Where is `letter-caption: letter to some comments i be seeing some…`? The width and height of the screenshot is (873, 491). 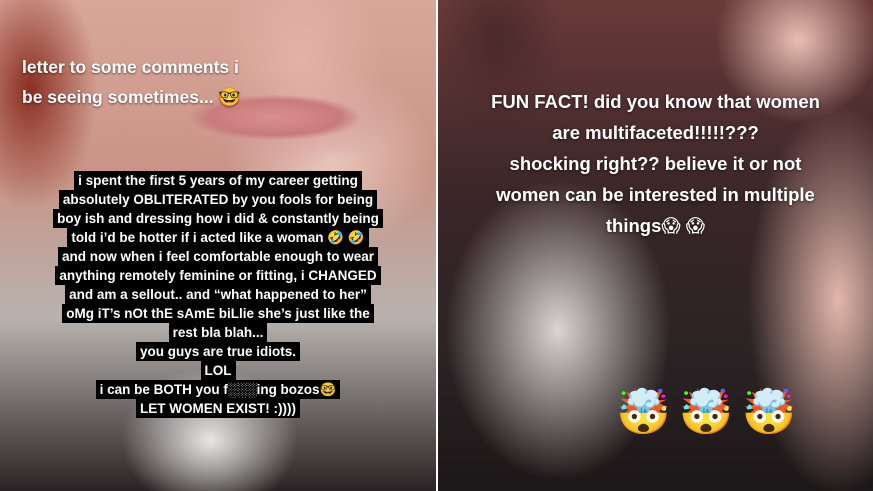
letter-caption: letter to some comments i be seeing some… is located at coordinates (131, 82).